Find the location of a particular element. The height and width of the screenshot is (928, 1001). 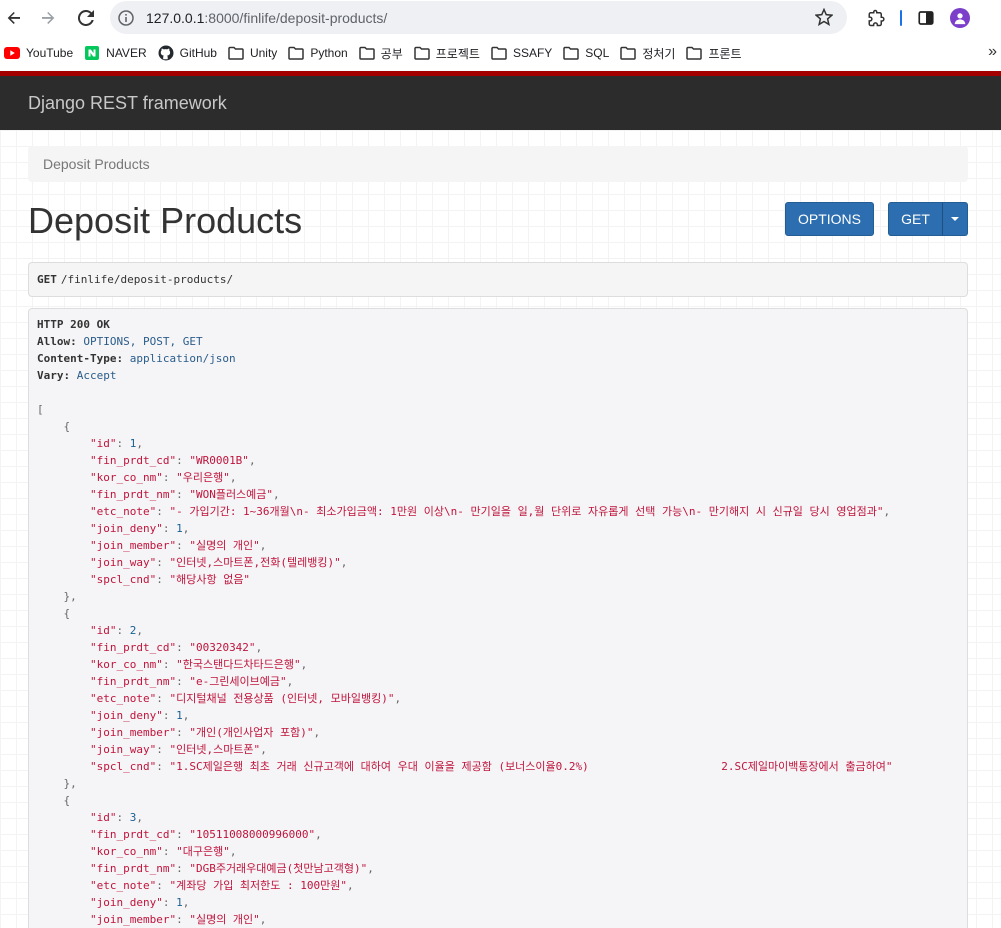

back-arrow-icon is located at coordinates (14, 18).